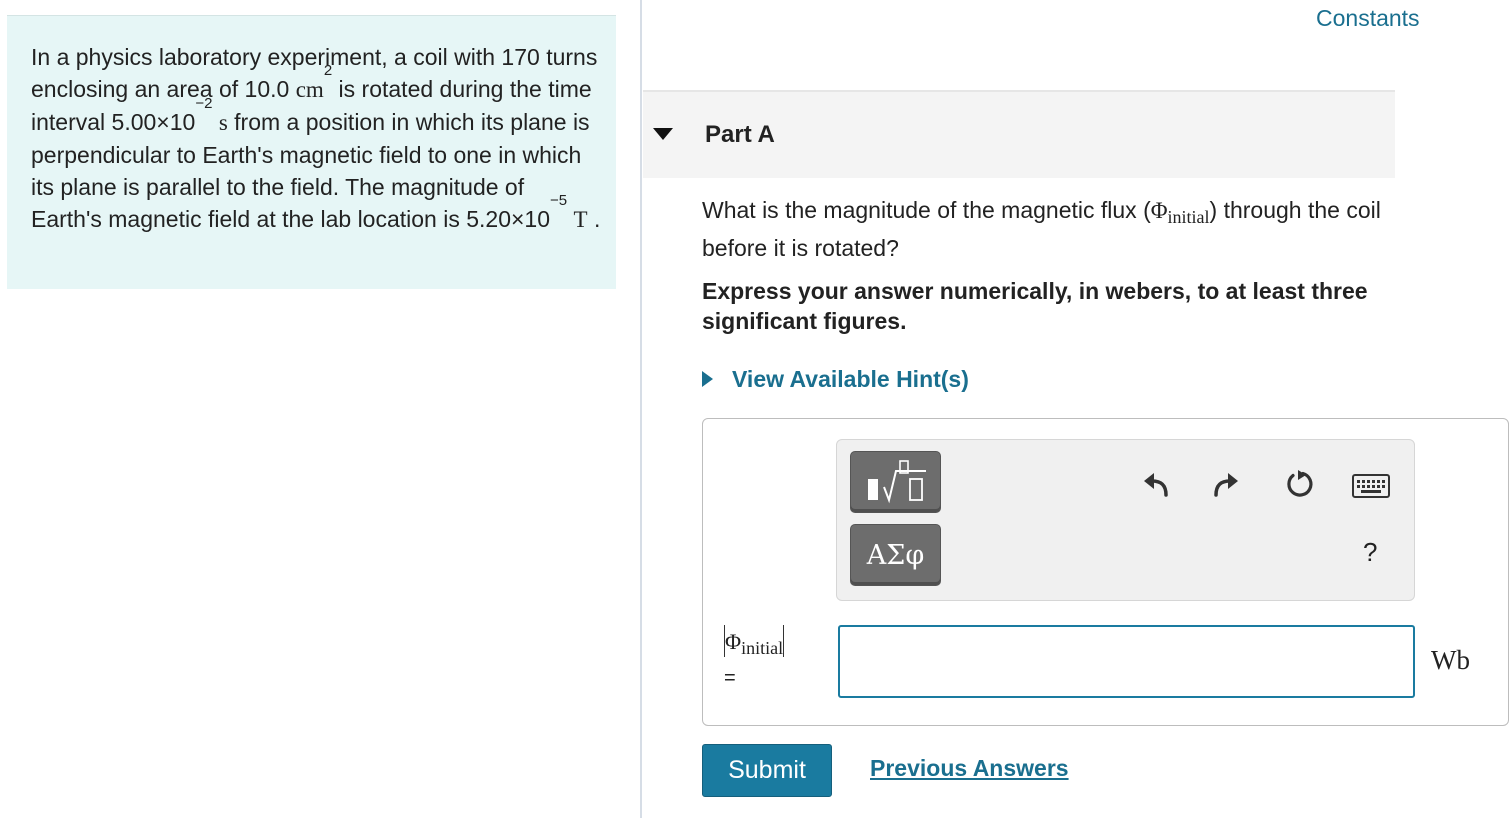  What do you see at coordinates (733, 641) in the screenshot?
I see `answer-flux-symbol: Φ` at bounding box center [733, 641].